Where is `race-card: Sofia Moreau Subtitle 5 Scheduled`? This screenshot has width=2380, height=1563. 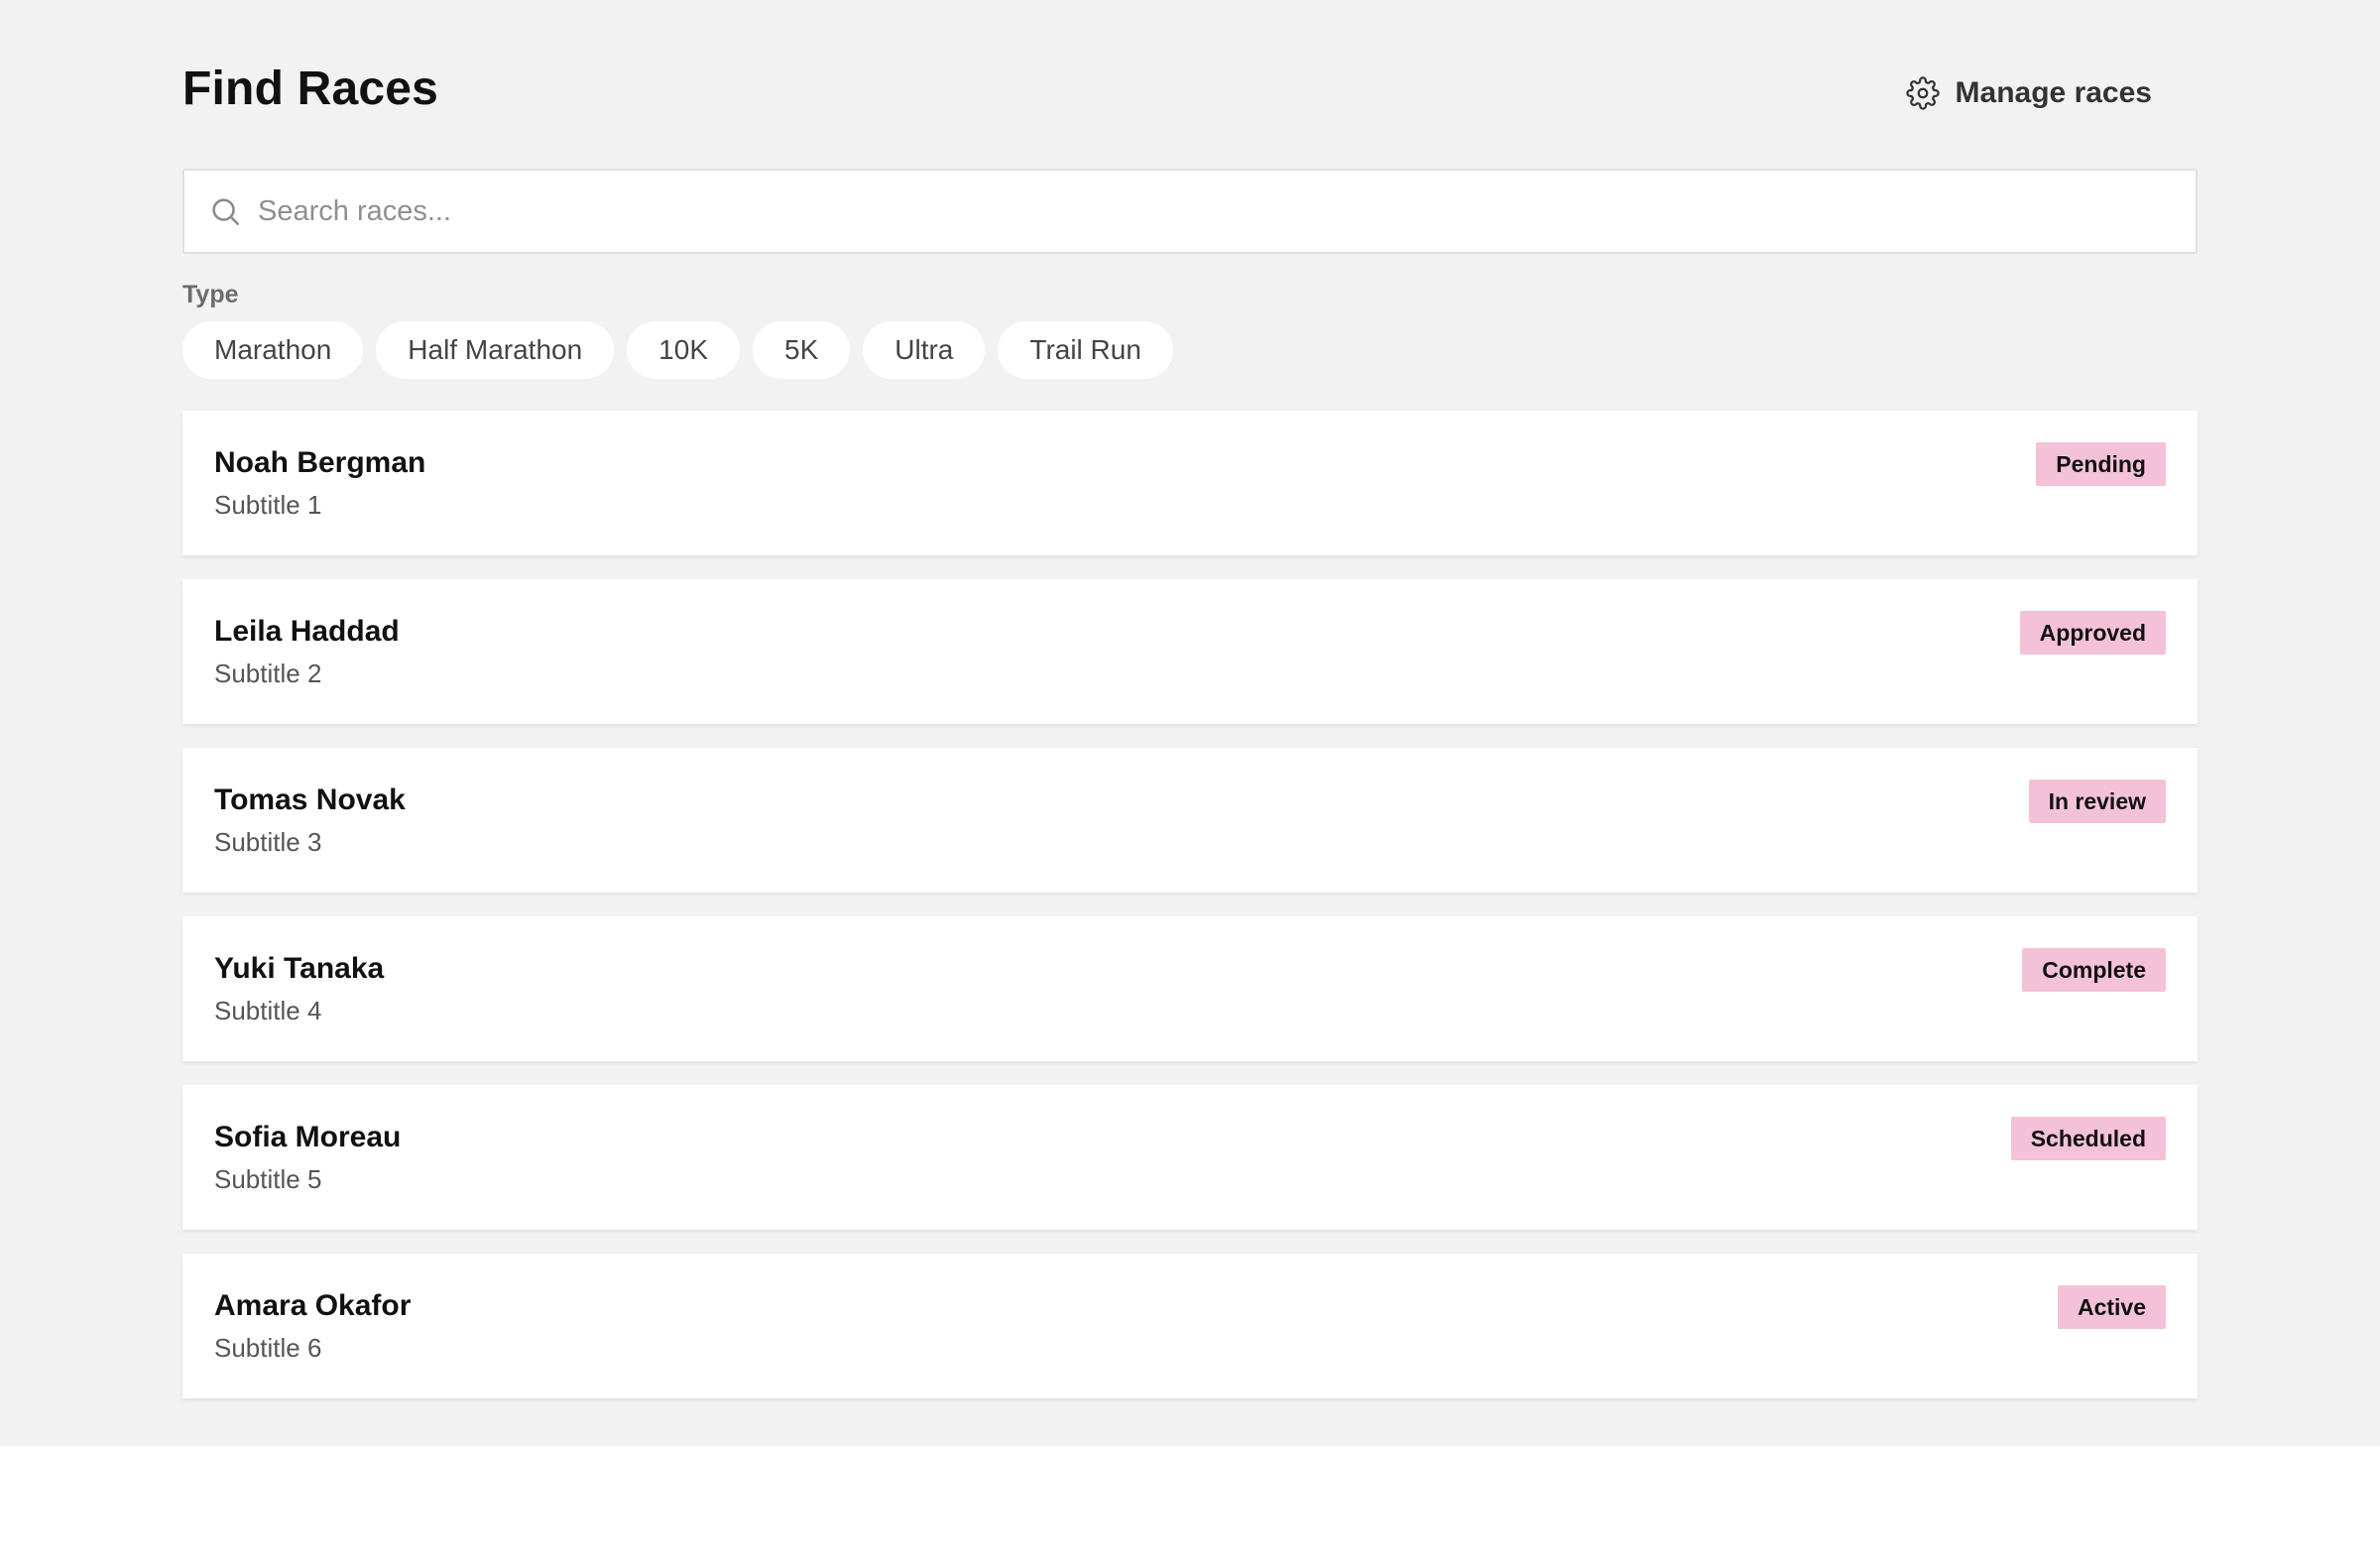 race-card: Sofia Moreau Subtitle 5 Scheduled is located at coordinates (1190, 1158).